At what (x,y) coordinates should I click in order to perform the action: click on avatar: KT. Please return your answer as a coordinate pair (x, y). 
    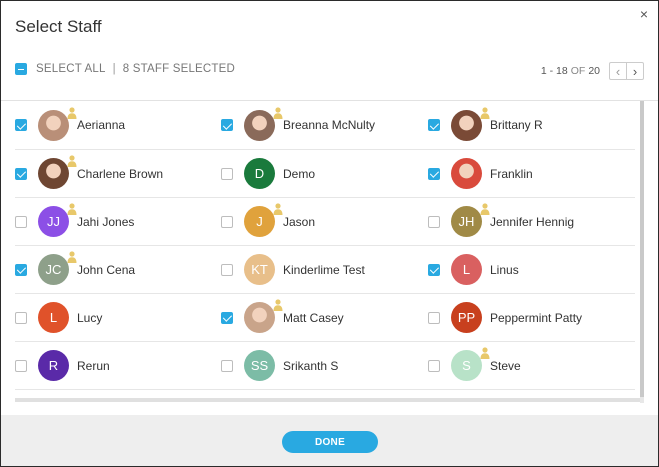
    Looking at the image, I should click on (259, 269).